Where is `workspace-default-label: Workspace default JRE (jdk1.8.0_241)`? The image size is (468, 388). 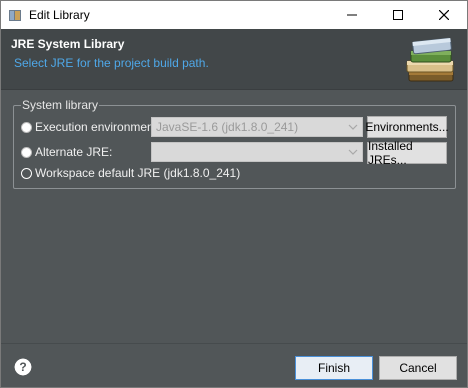 workspace-default-label: Workspace default JRE (jdk1.8.0_241) is located at coordinates (138, 173).